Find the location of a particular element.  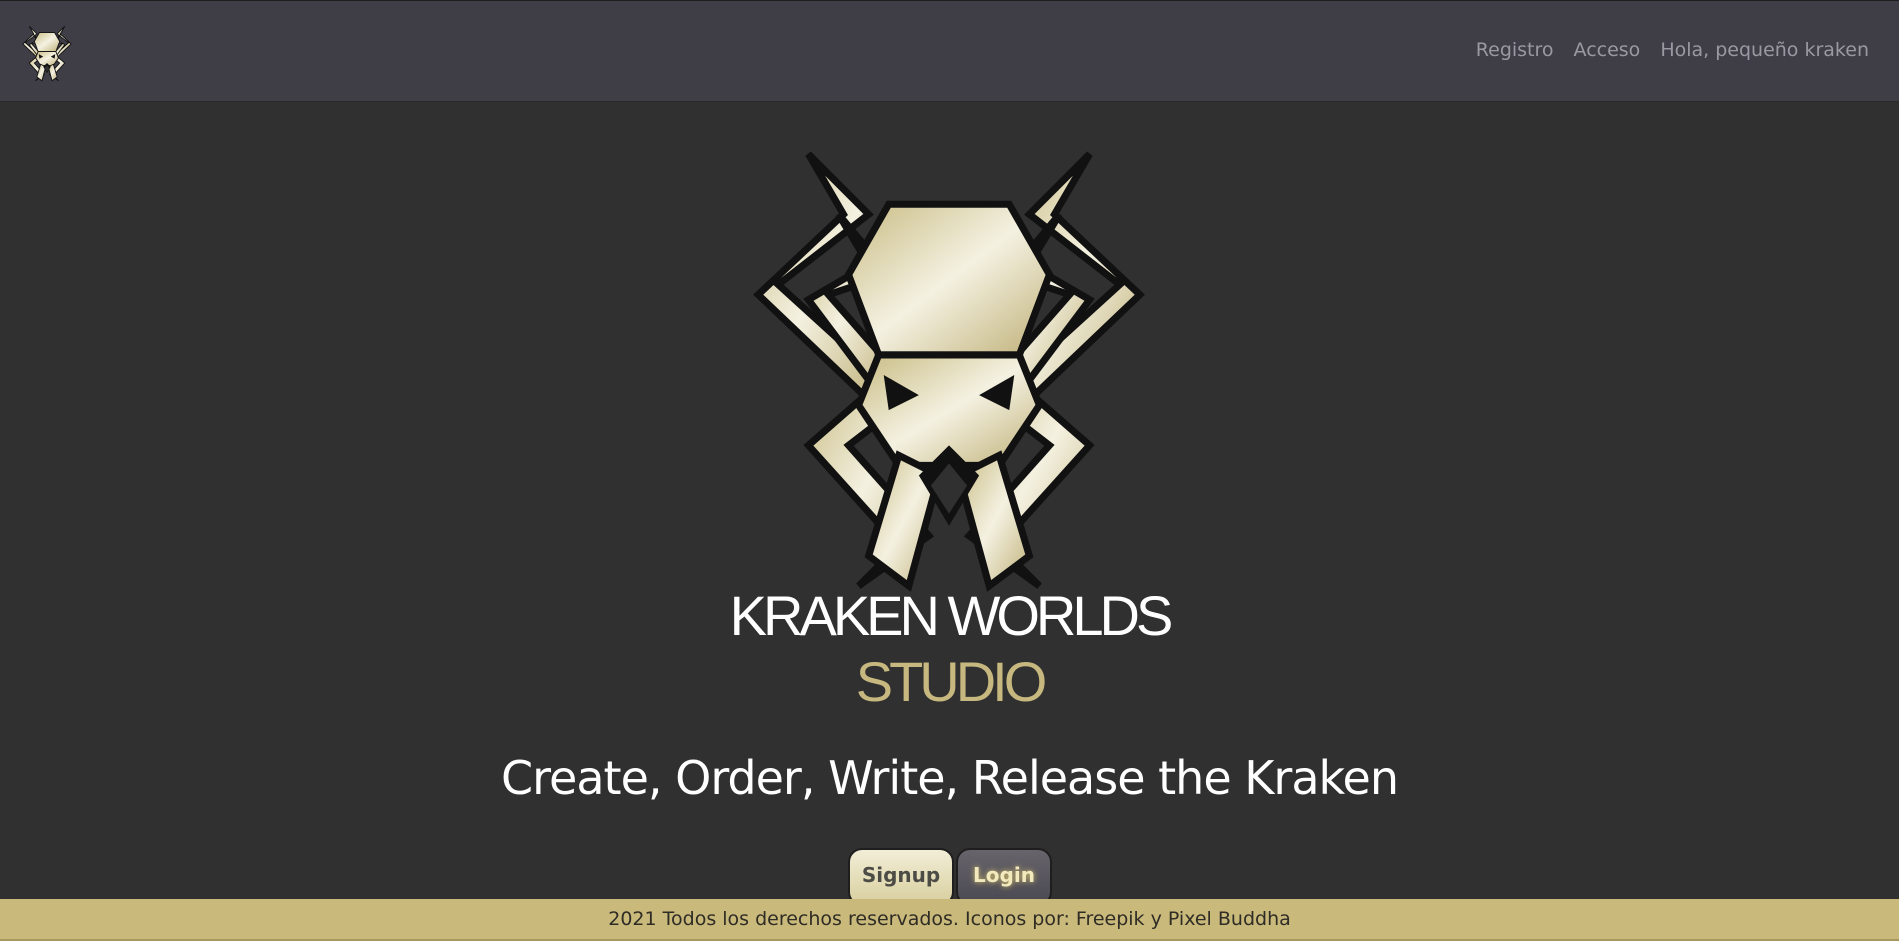

hero-kraken-logo-icon is located at coordinates (949, 370).